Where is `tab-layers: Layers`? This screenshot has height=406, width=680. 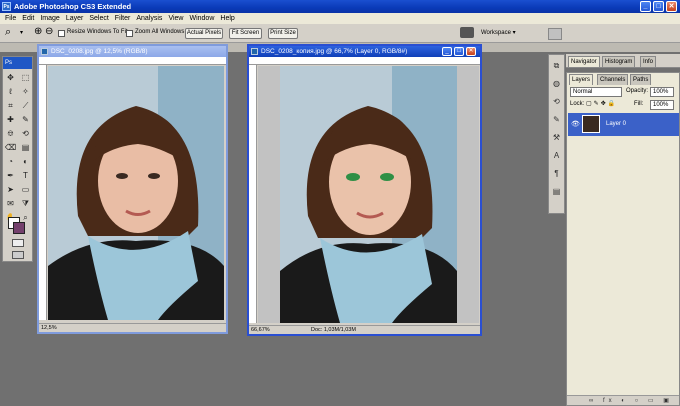 tab-layers: Layers is located at coordinates (581, 79).